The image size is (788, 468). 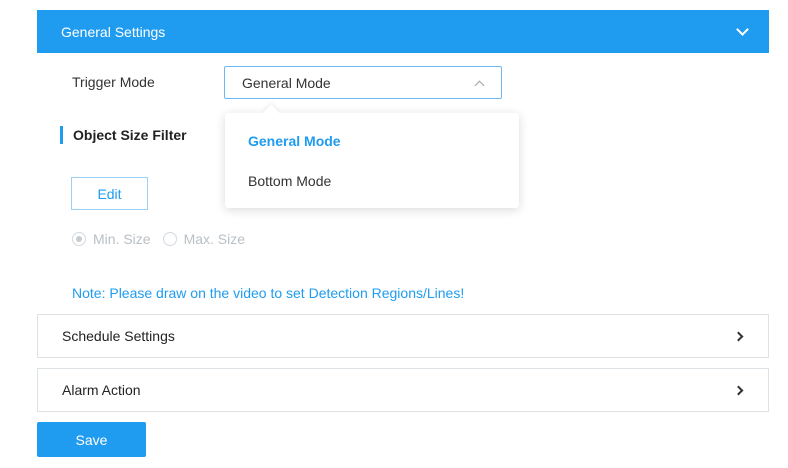 I want to click on radio-min-size-circle, so click(x=79, y=239).